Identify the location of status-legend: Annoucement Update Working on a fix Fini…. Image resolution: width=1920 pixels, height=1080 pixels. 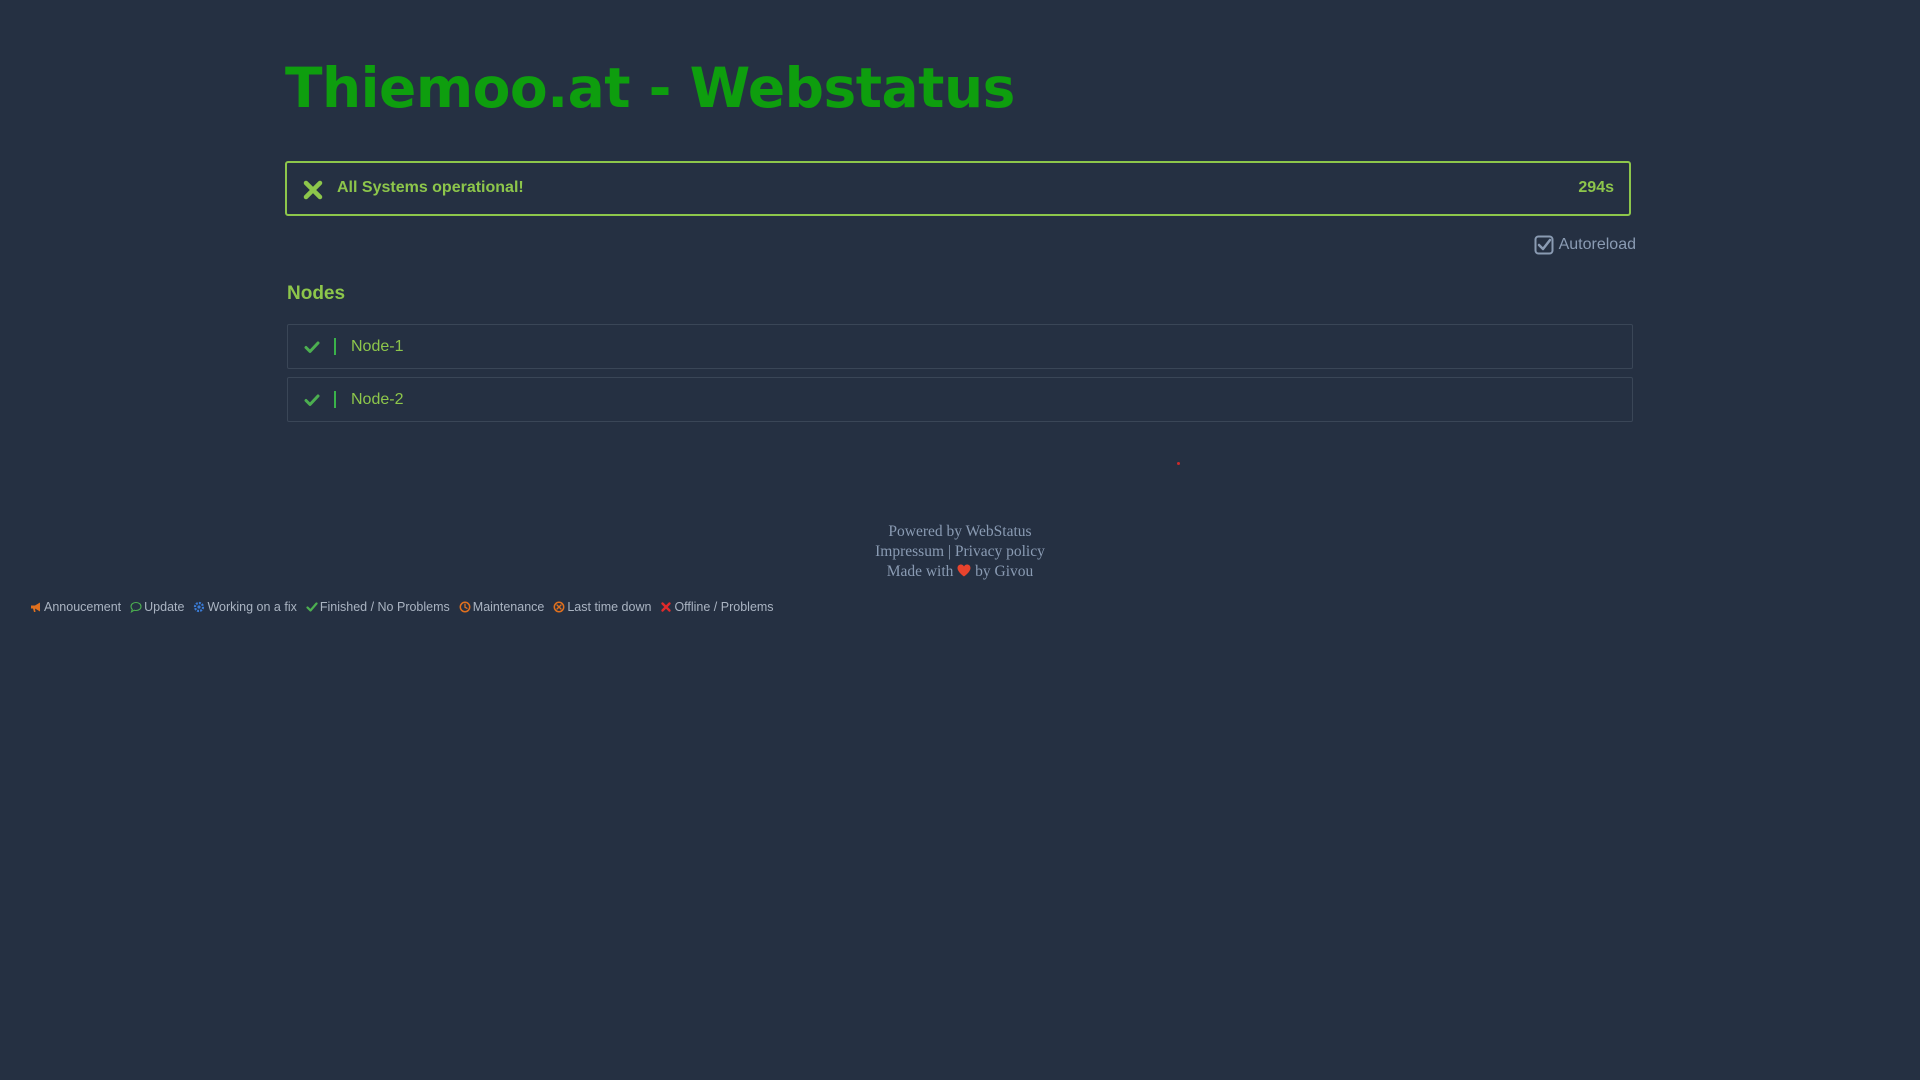
(402, 607).